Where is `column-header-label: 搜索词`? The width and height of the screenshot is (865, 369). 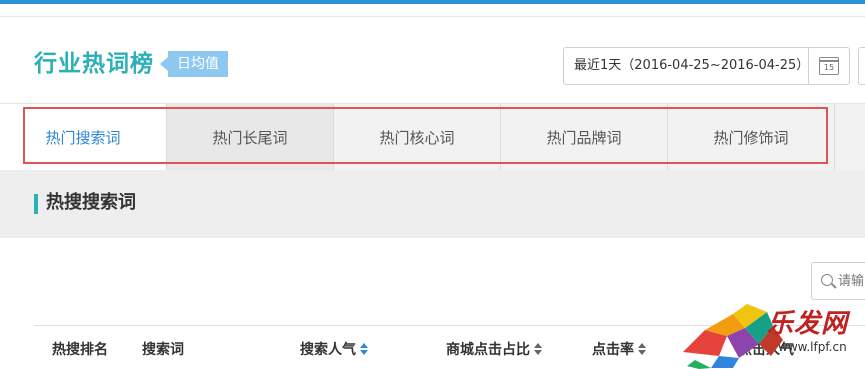
column-header-label: 搜索词 is located at coordinates (163, 350).